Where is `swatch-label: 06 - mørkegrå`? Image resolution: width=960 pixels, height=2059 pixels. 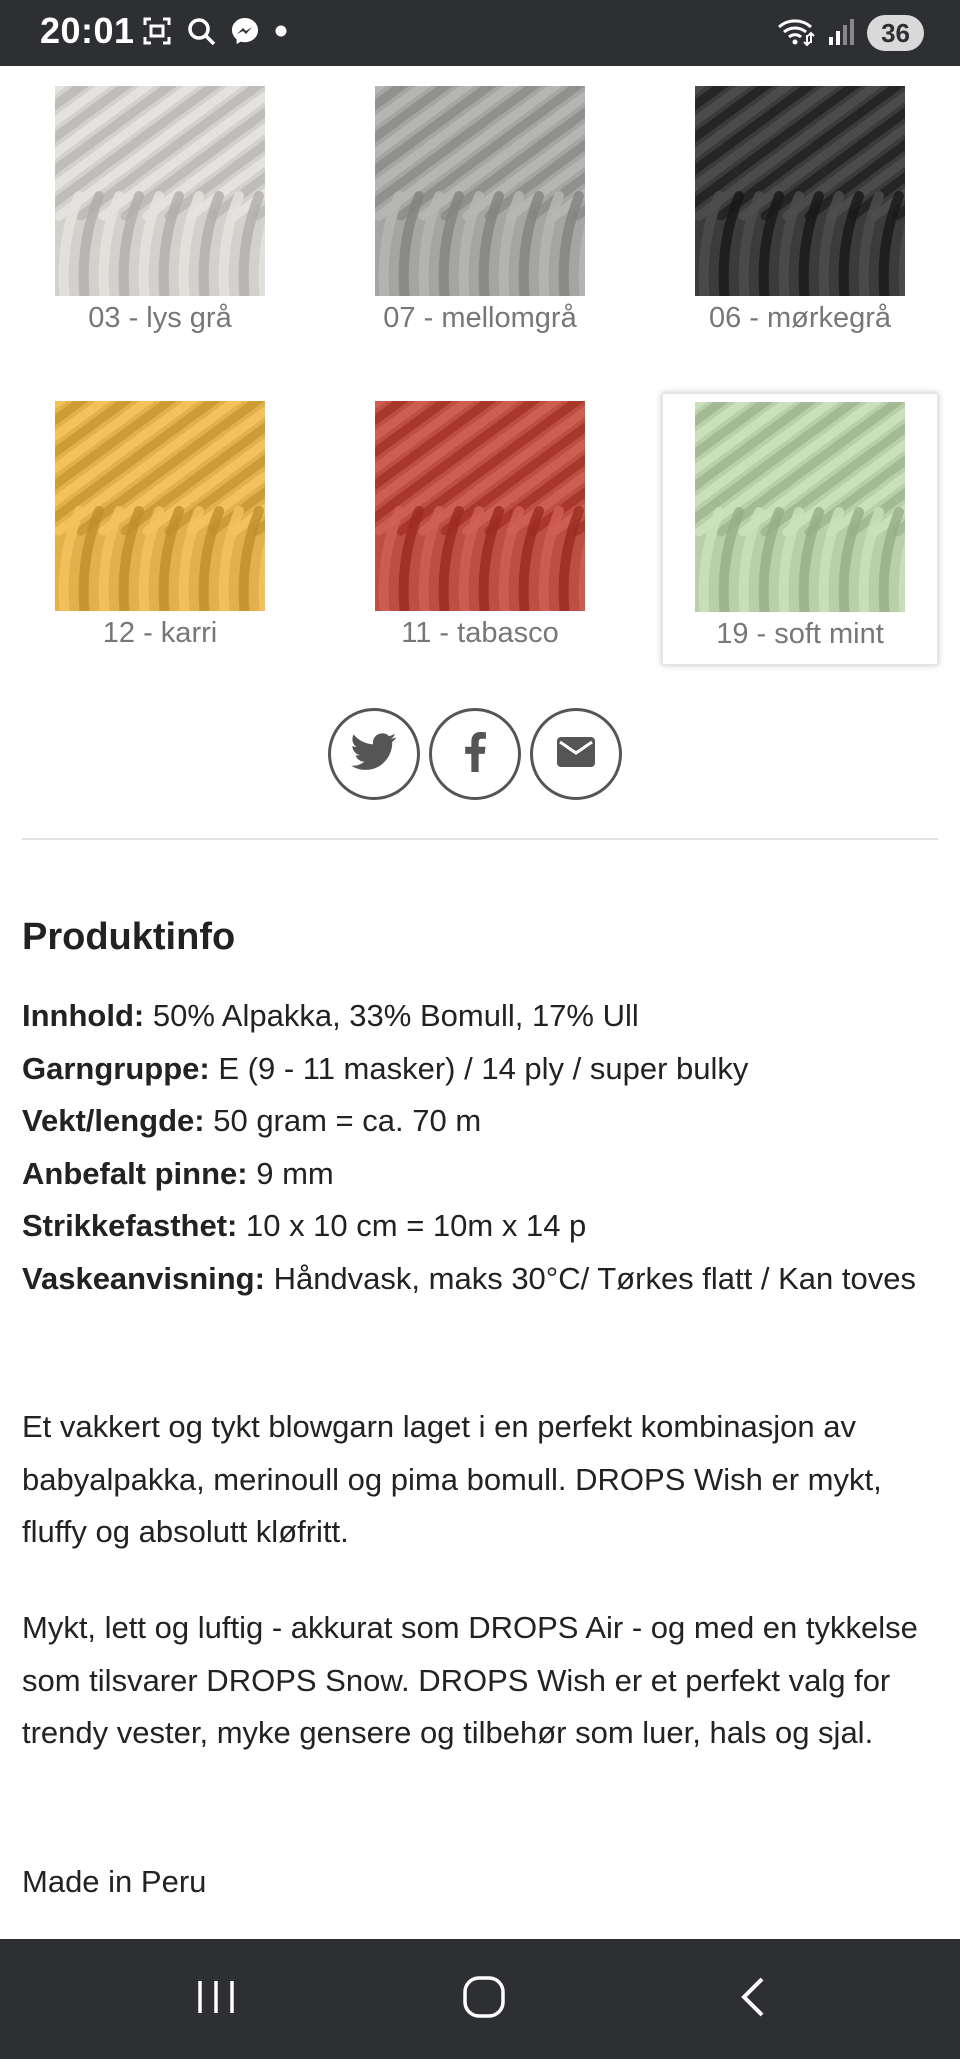 swatch-label: 06 - mørkegrå is located at coordinates (800, 318).